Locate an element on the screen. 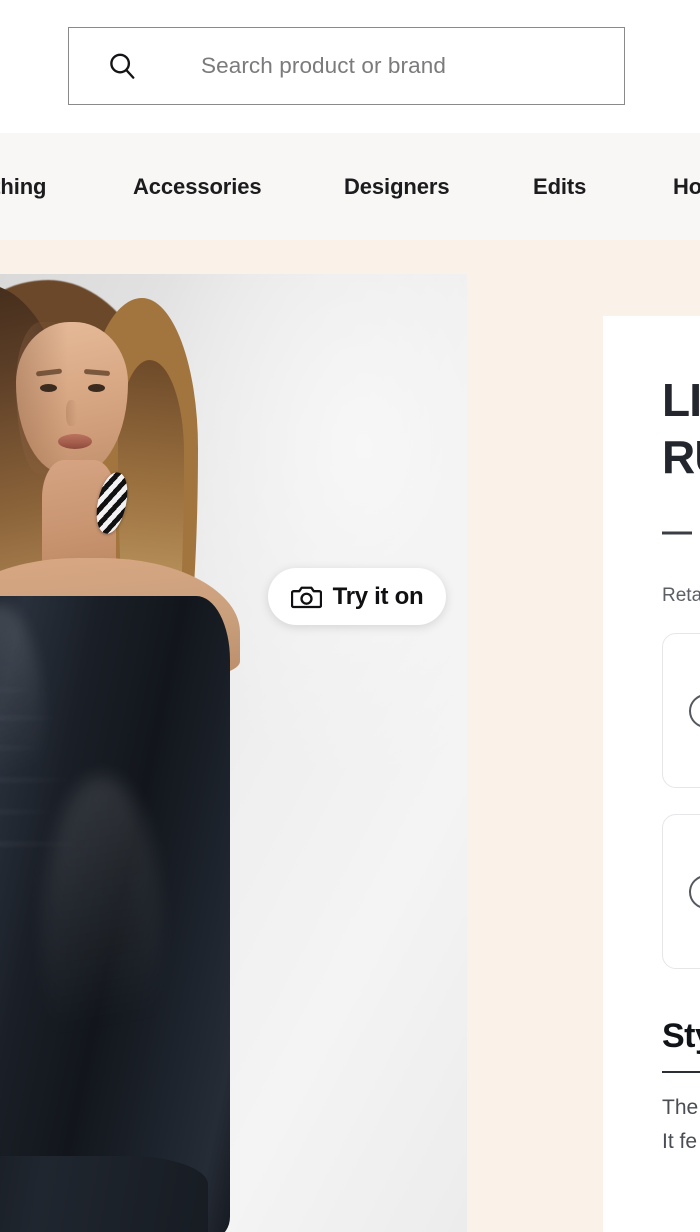  dress-highlight-lower is located at coordinates (102, 941).